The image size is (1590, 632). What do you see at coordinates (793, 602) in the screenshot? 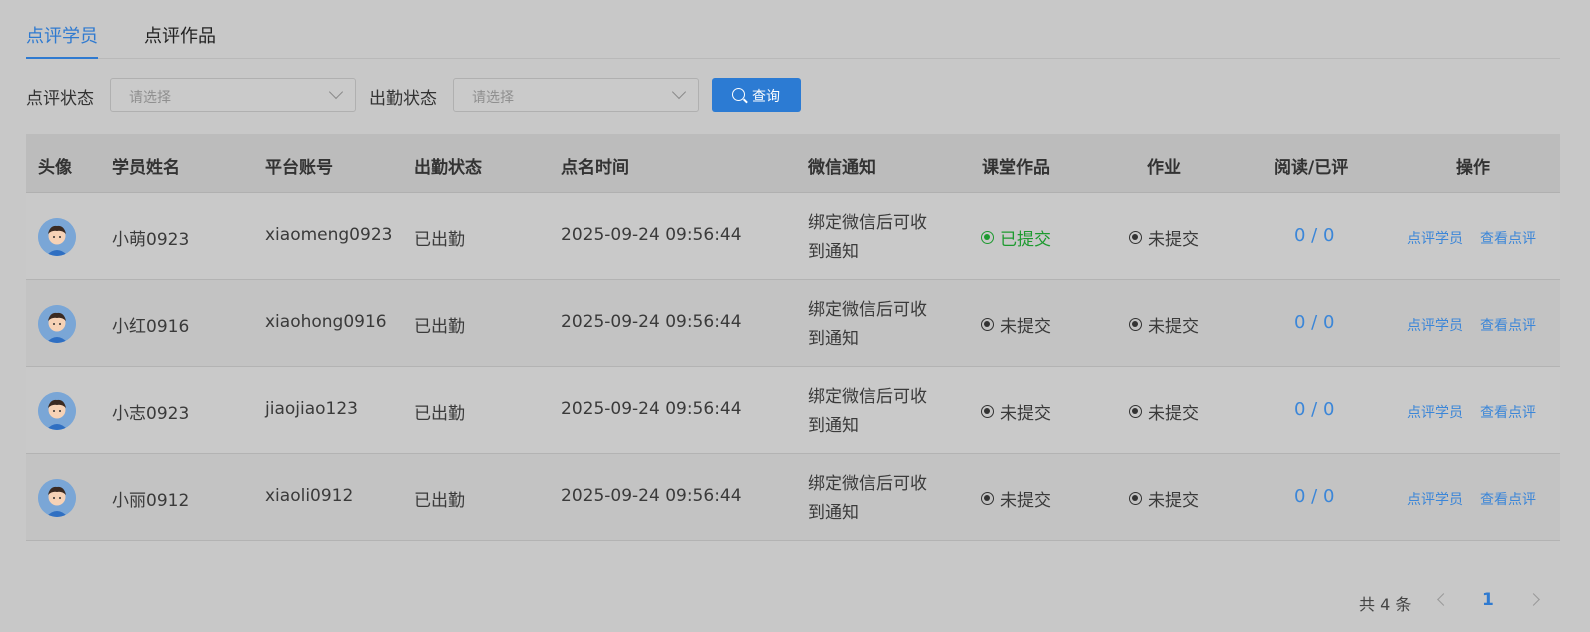
I see `pagination: 共 4 条 1` at bounding box center [793, 602].